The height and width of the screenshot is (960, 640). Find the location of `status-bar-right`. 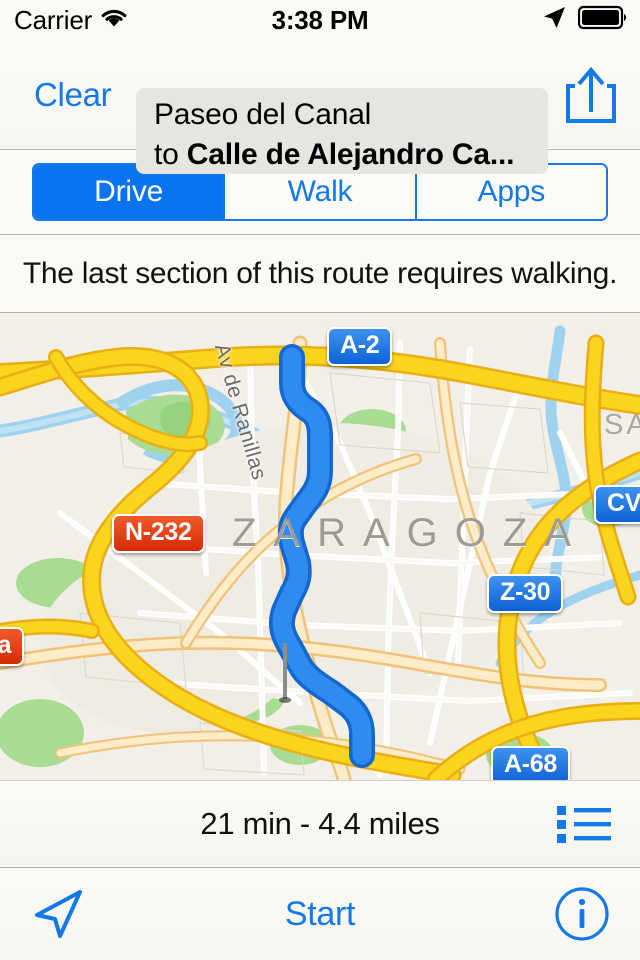

status-bar-right is located at coordinates (584, 20).